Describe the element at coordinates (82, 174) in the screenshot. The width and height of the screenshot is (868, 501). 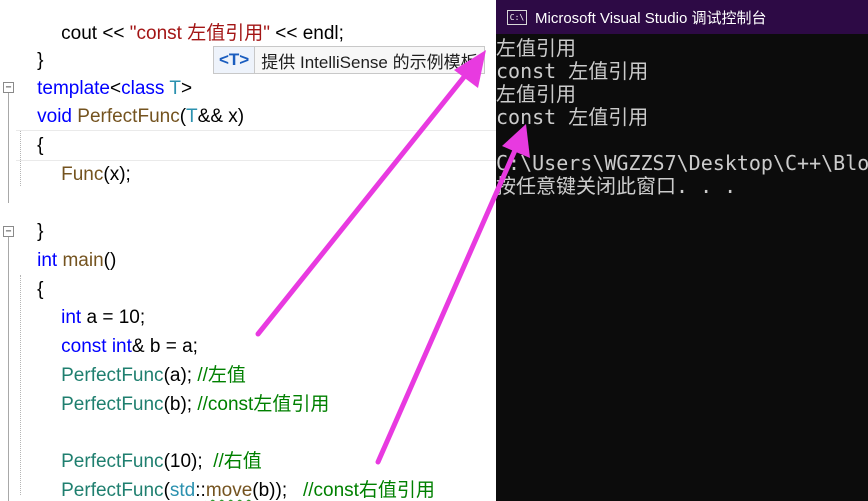
I see `function-name: Func` at that location.